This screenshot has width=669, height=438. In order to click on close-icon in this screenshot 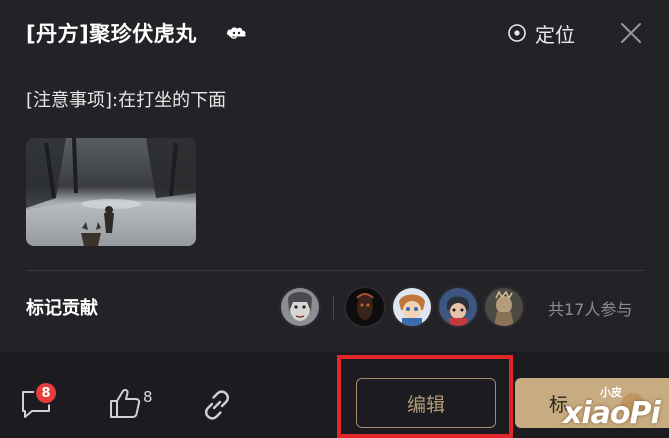, I will do `click(631, 33)`.